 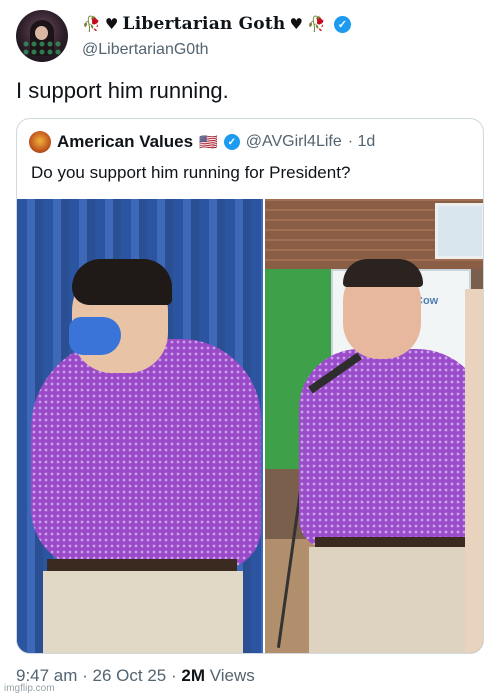 I want to click on bystander, so click(x=474, y=471).